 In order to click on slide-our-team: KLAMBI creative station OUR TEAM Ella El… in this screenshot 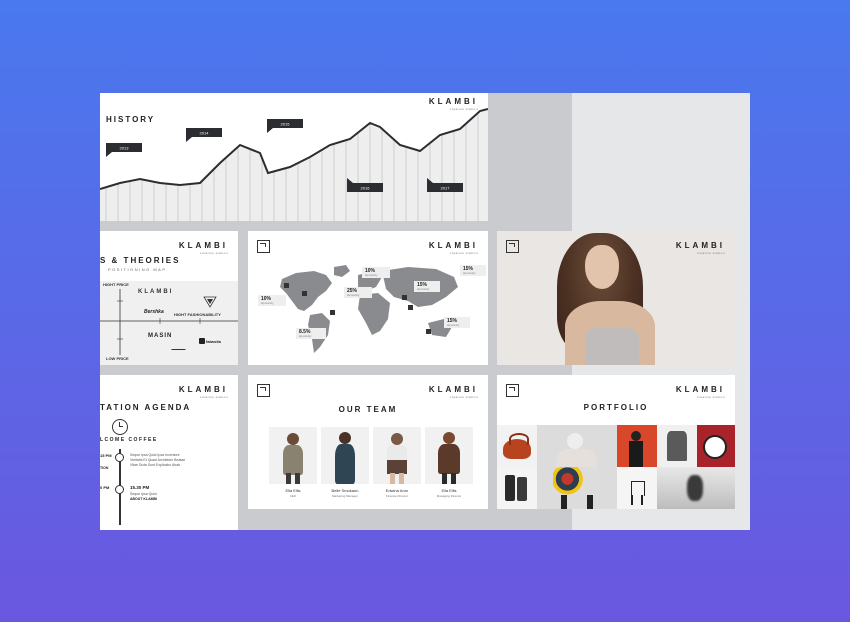, I will do `click(368, 442)`.